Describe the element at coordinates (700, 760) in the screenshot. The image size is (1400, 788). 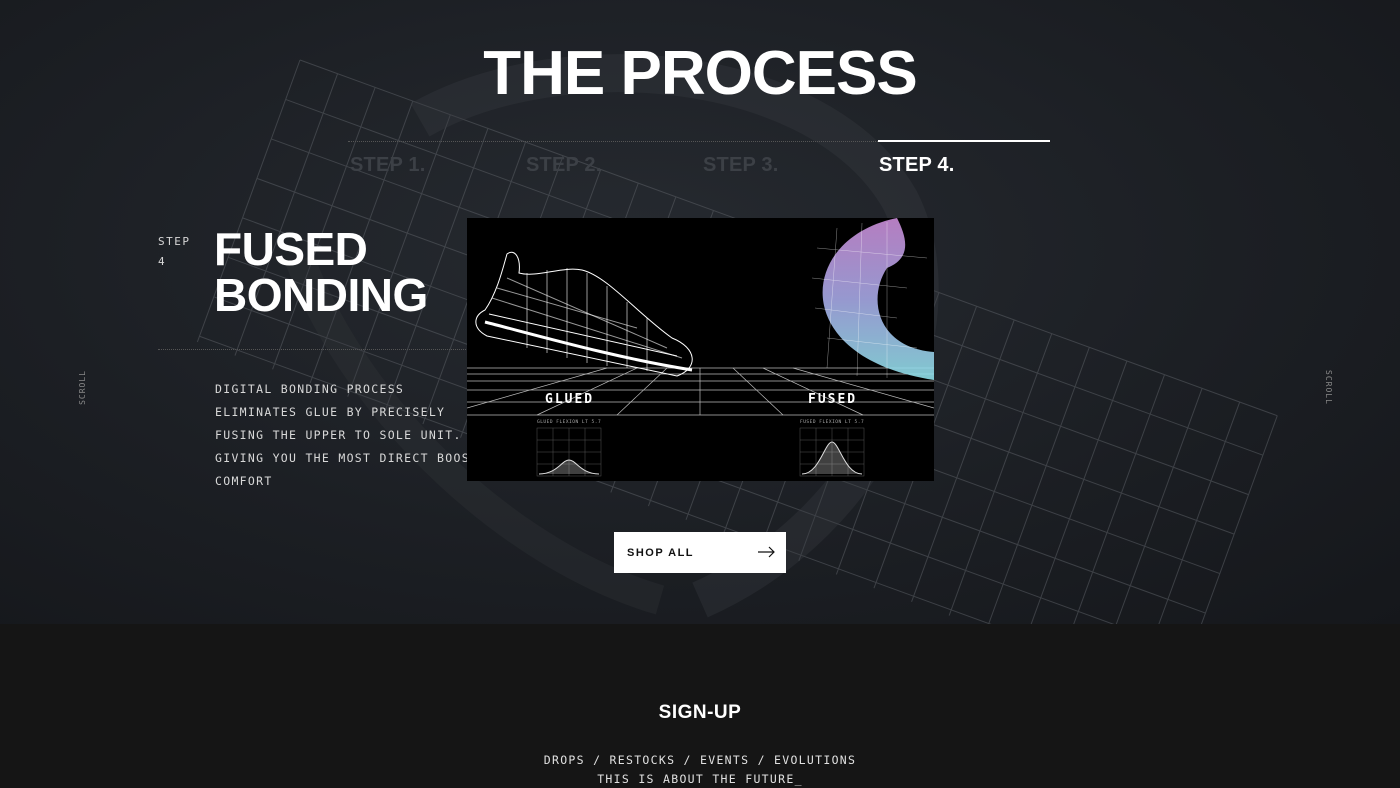
I see `signup-tagline: DROPS / RESTOCKS / EVENTS / EVOLUTIONS` at that location.